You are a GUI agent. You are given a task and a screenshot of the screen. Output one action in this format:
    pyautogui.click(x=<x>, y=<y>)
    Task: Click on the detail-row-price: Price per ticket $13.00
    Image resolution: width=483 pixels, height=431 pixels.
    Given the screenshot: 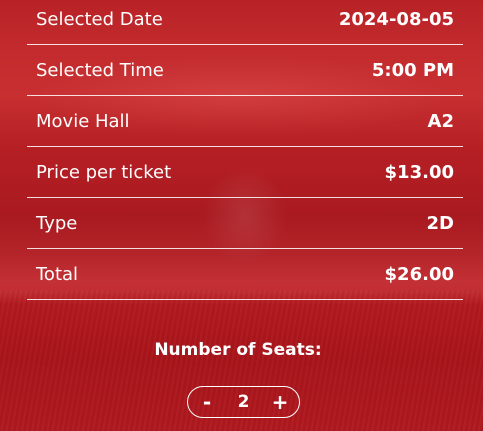 What is the action you would take?
    pyautogui.click(x=245, y=172)
    